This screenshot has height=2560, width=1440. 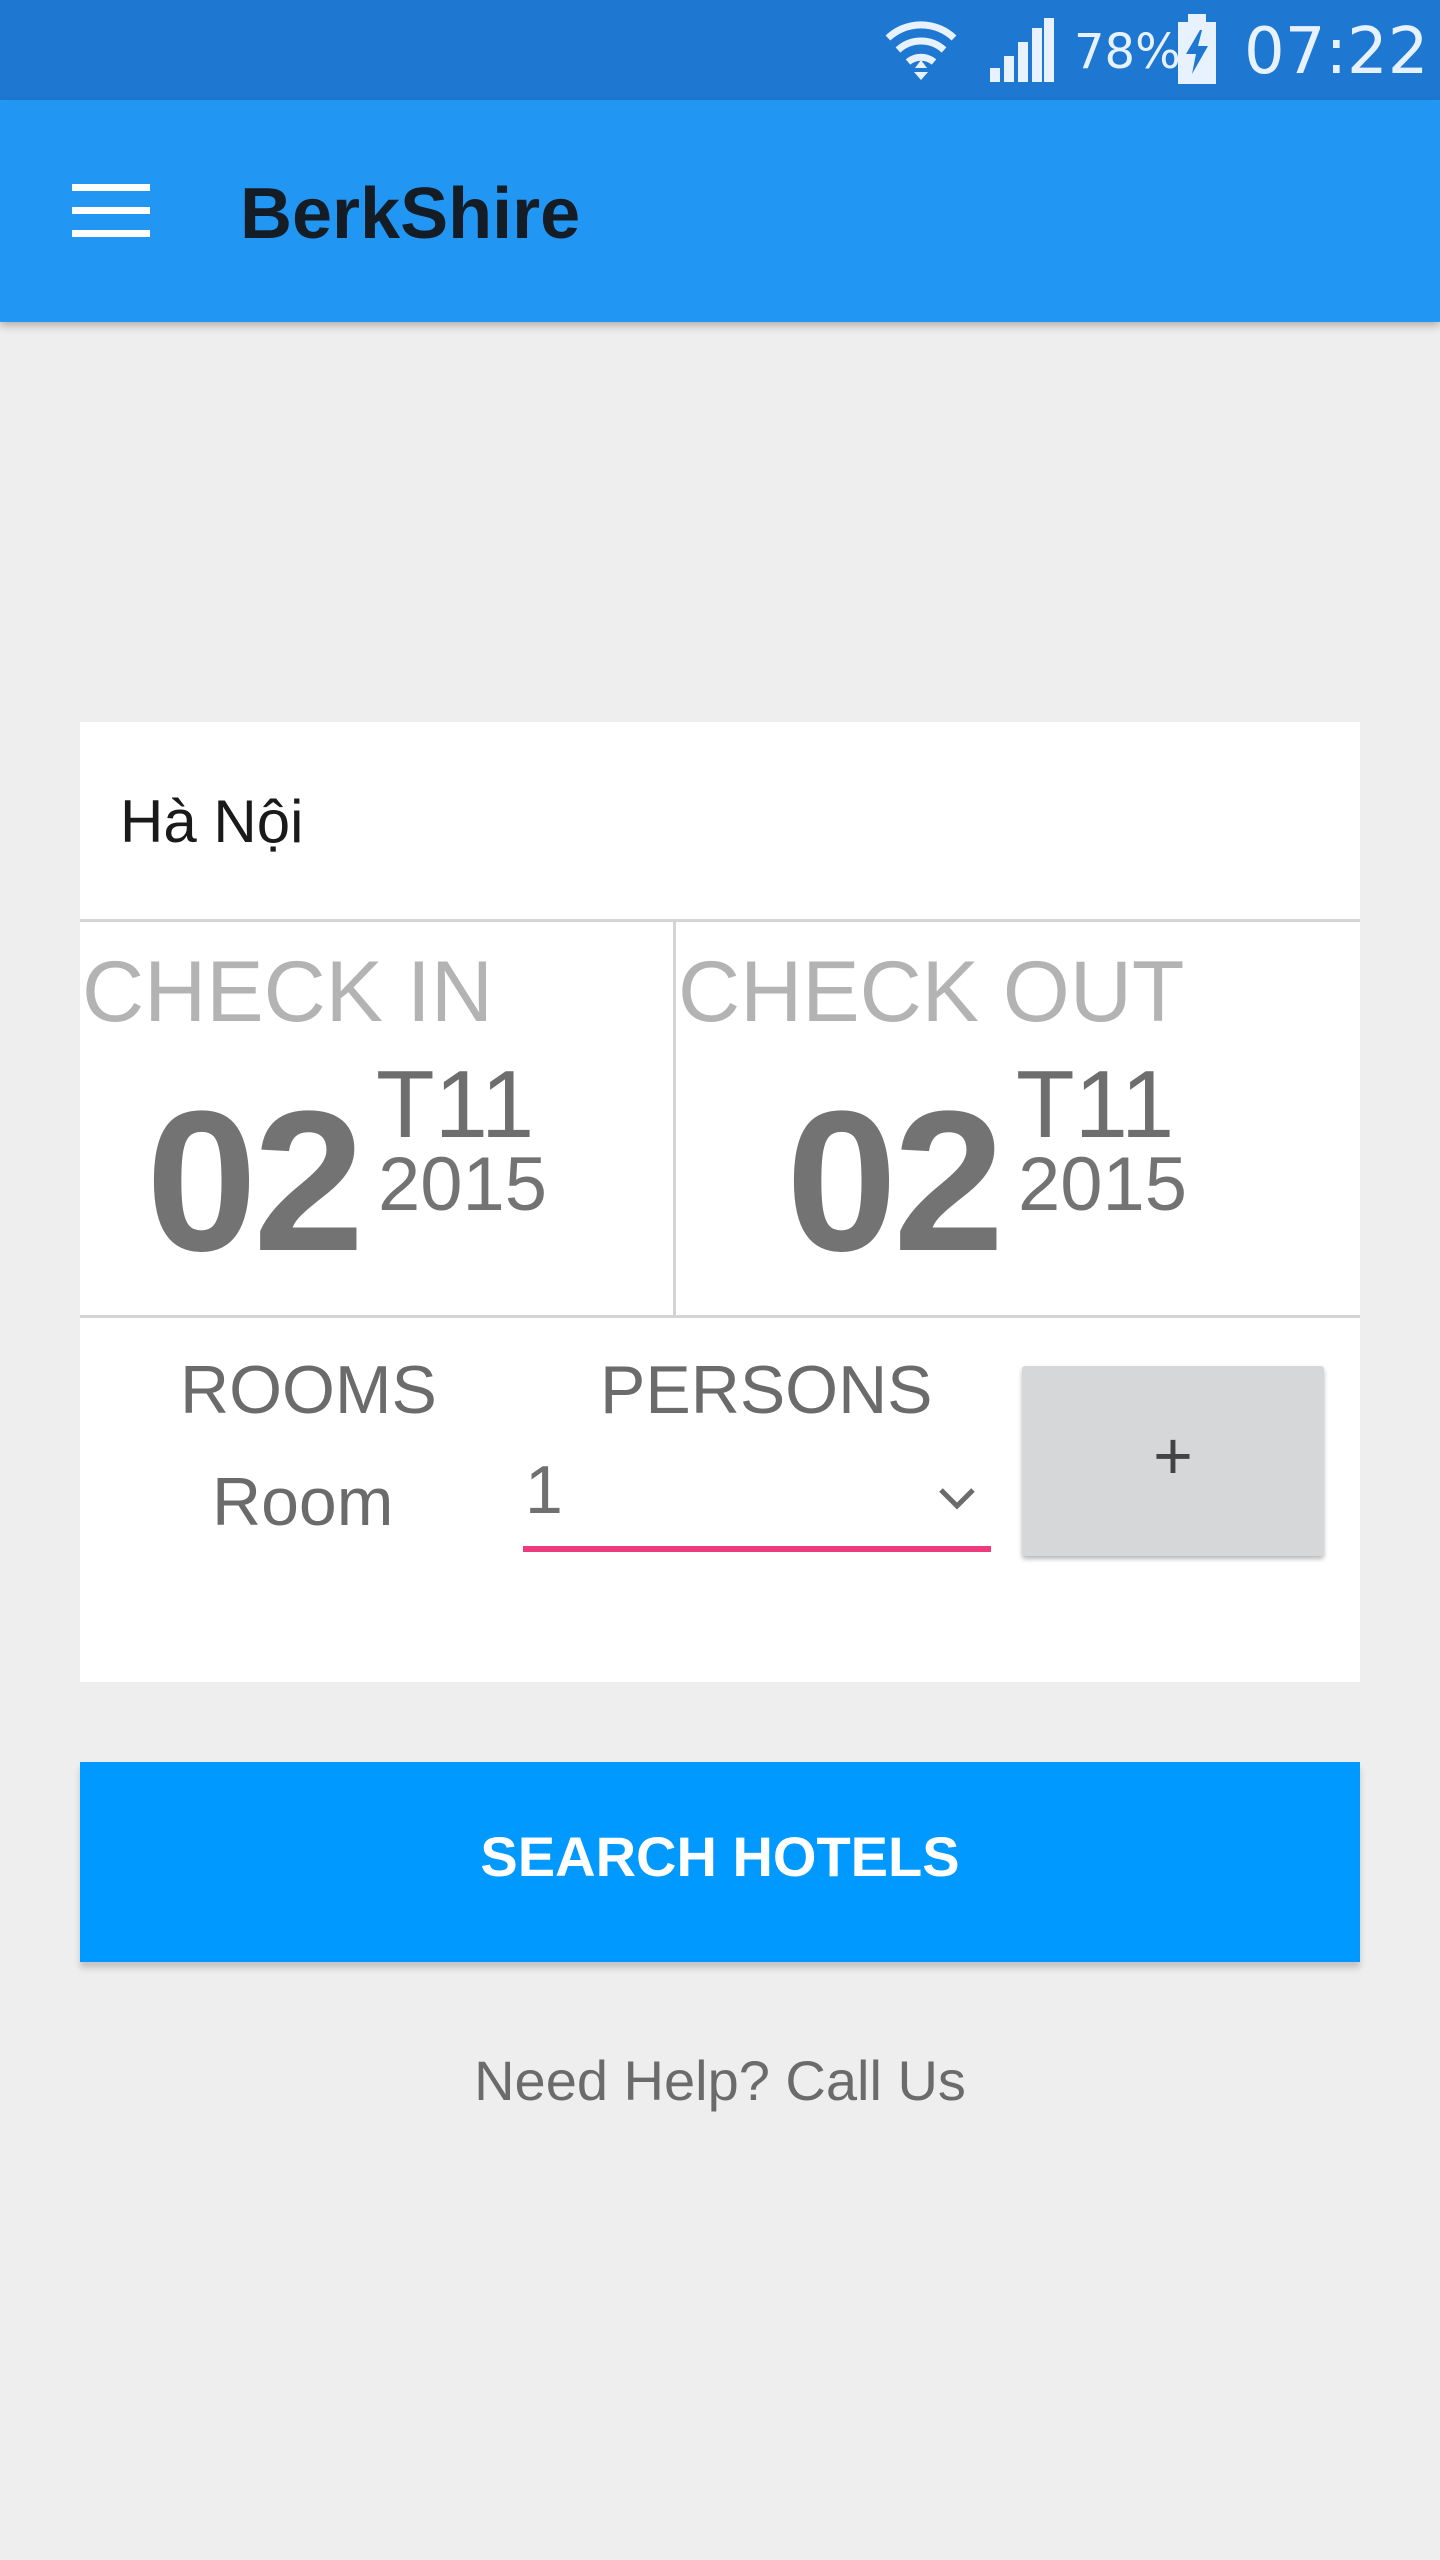 What do you see at coordinates (463, 1184) in the screenshot?
I see `check-in-year: 2015` at bounding box center [463, 1184].